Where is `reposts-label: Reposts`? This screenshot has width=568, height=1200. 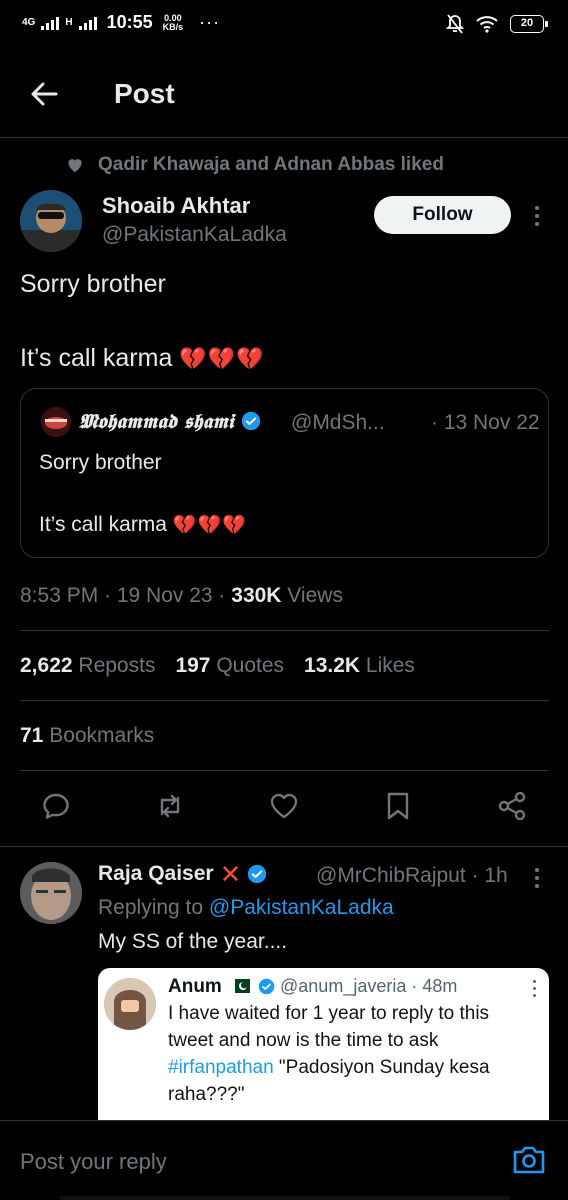 reposts-label: Reposts is located at coordinates (114, 665).